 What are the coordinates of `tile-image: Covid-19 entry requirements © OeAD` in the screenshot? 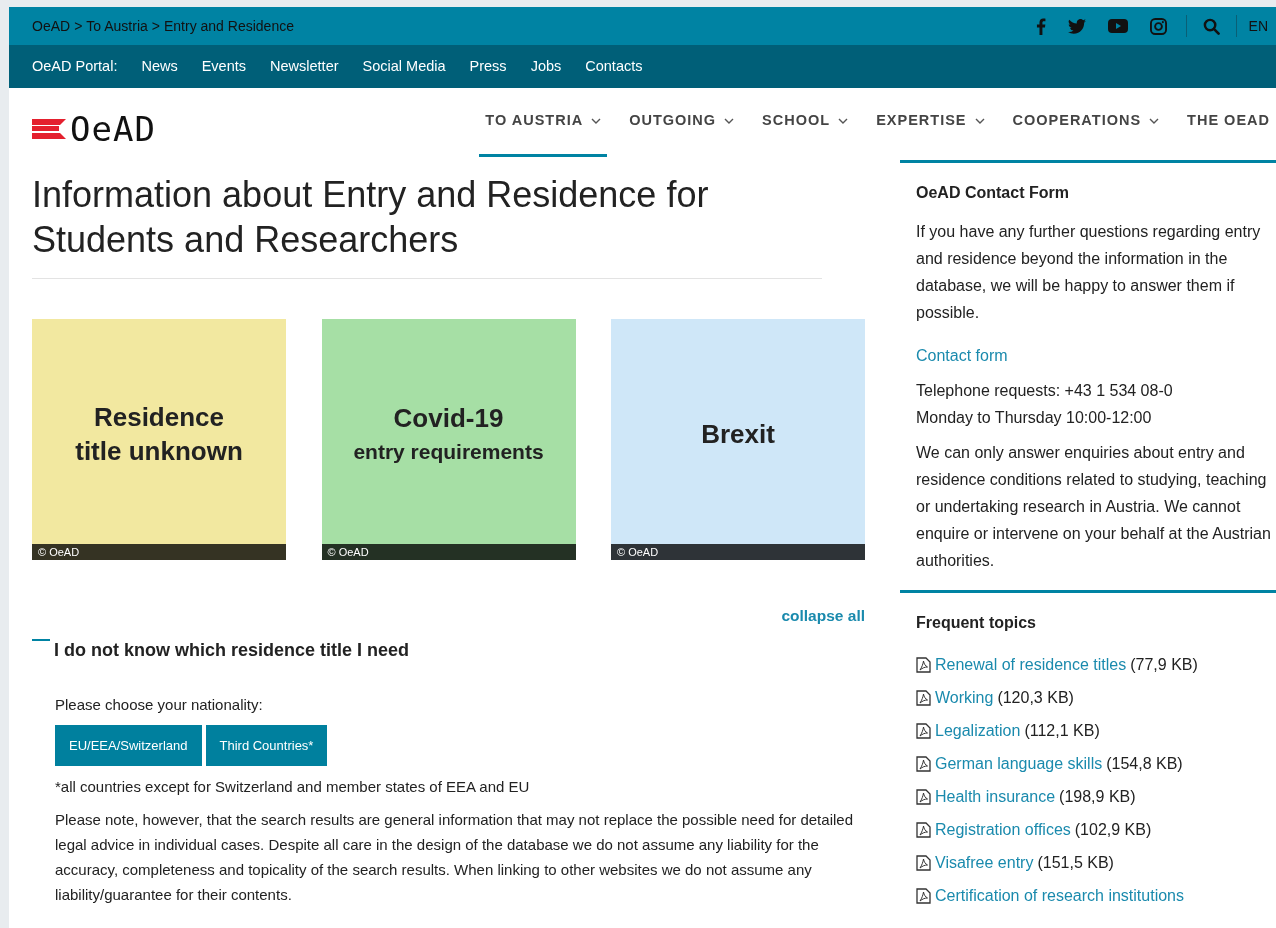 It's located at (448, 439).